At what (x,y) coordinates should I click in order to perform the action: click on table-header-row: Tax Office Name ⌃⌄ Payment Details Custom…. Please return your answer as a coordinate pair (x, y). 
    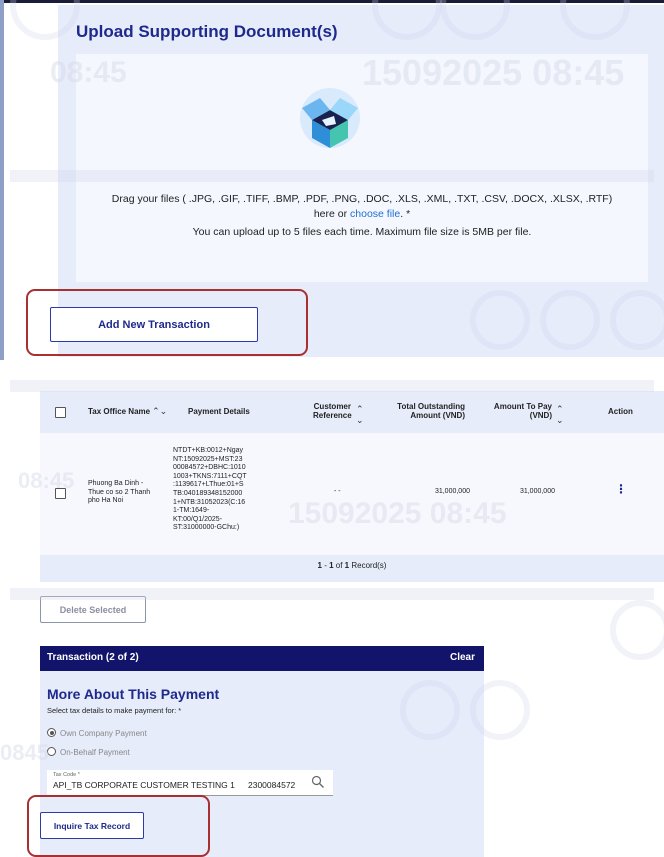
    Looking at the image, I should click on (352, 412).